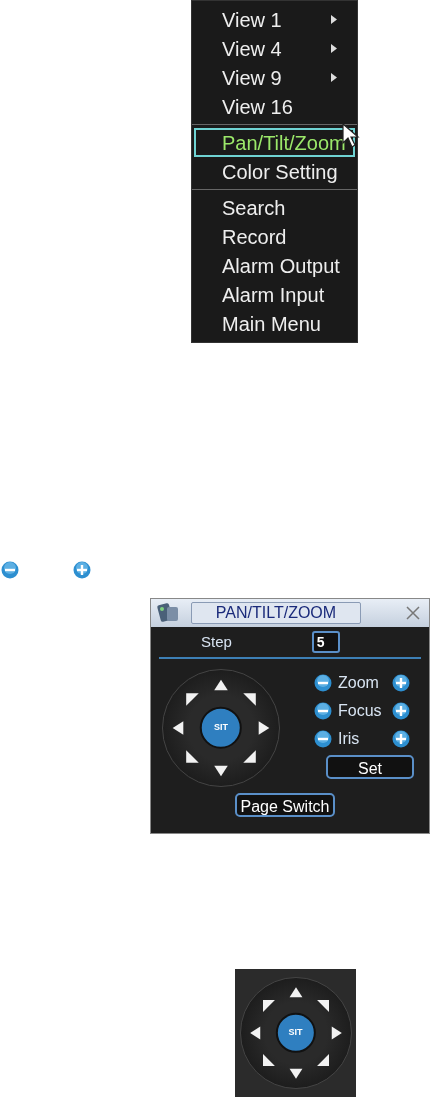 The width and height of the screenshot is (432, 1098). I want to click on page-switch-button: Page Switch, so click(285, 805).